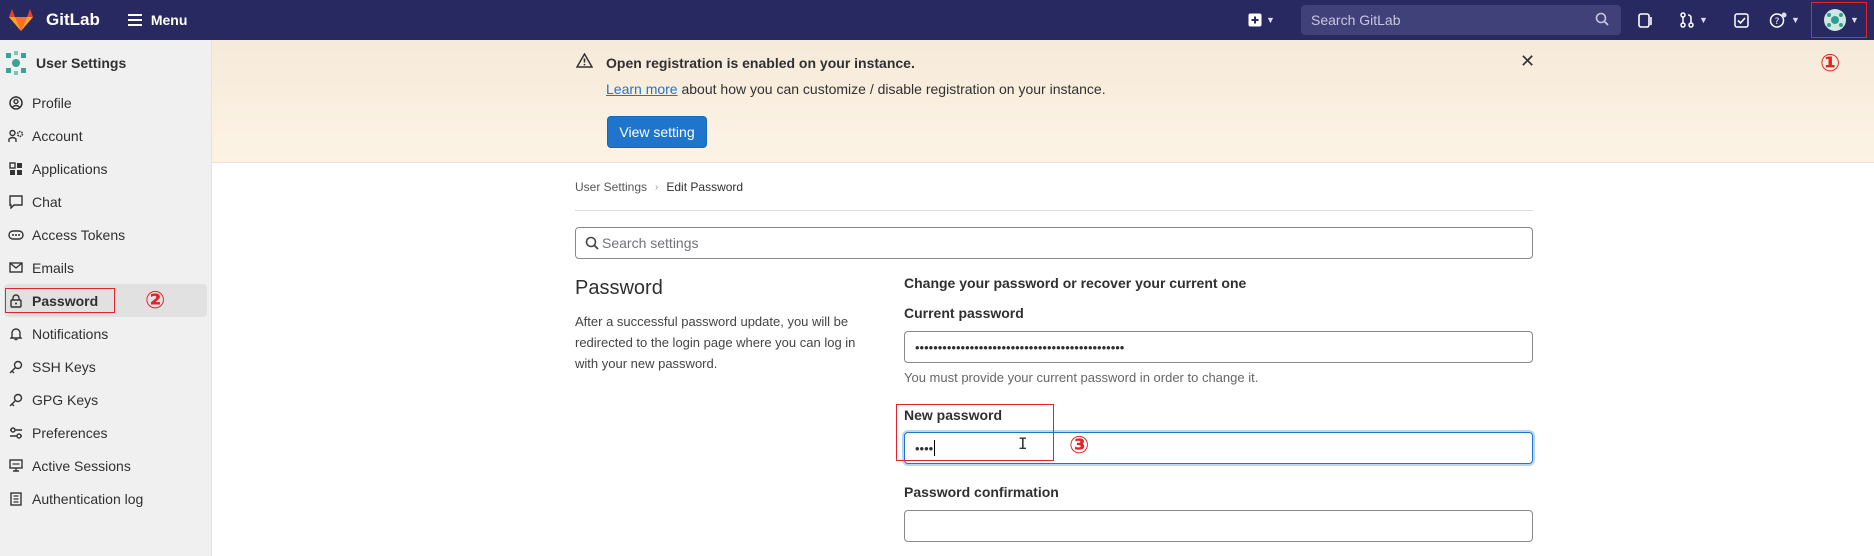 The image size is (1874, 556). I want to click on sidebar-item-preferences: Preferences, so click(105, 432).